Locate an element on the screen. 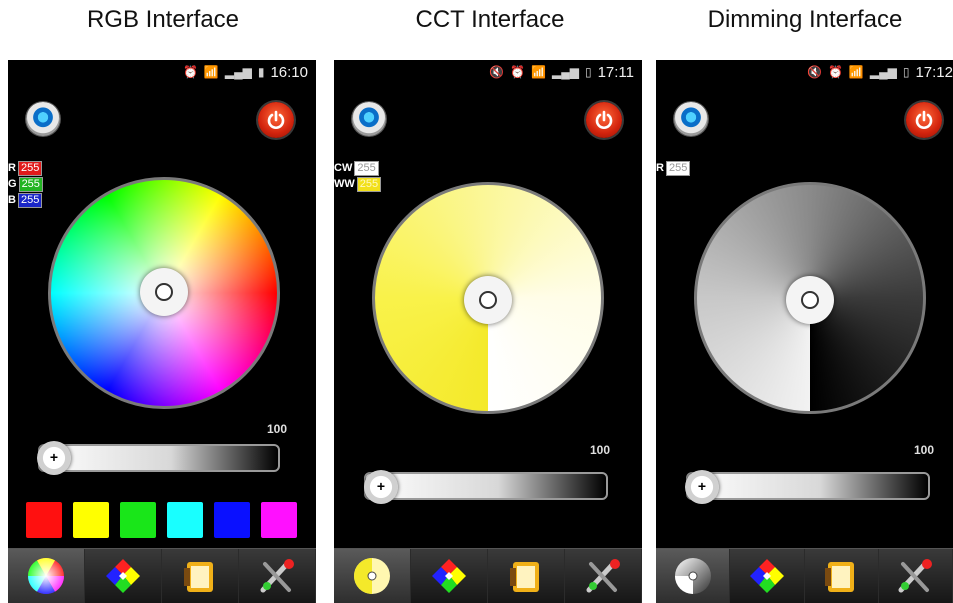  swatch-cyan is located at coordinates (185, 520).